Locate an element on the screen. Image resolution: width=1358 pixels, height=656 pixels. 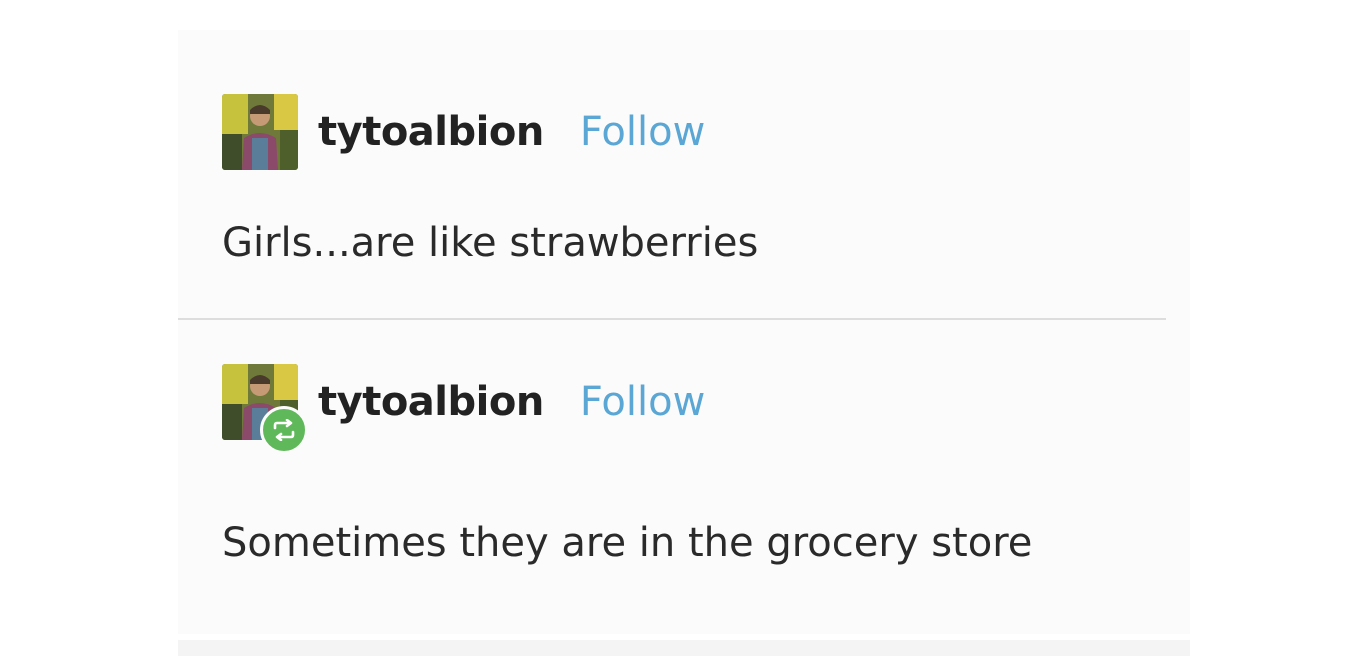
reblog-badge is located at coordinates (284, 430).